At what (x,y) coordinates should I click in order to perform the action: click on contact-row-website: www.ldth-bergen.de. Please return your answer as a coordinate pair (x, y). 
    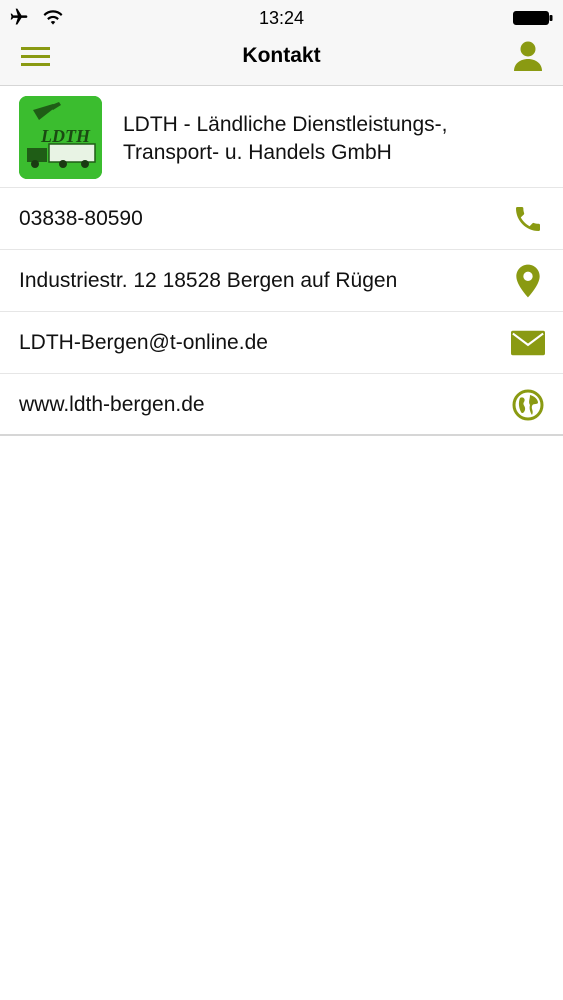
    Looking at the image, I should click on (281, 405).